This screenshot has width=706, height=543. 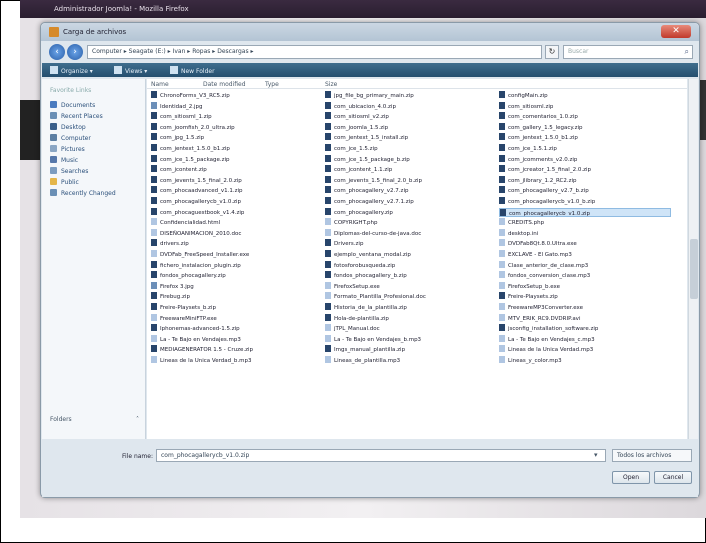 I want to click on file-item: Hola-de-plantilla.zip, so click(x=411, y=318).